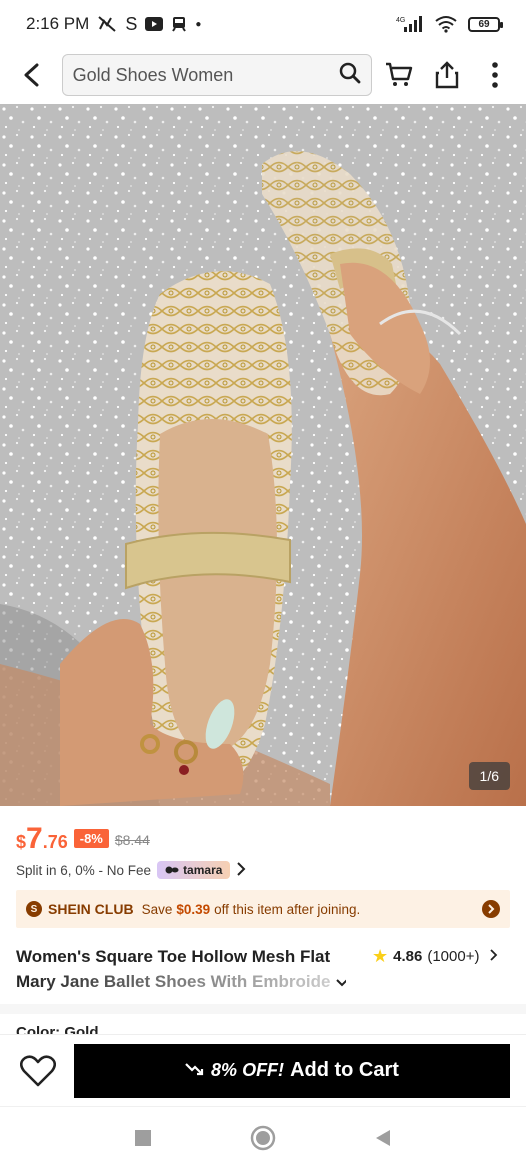 This screenshot has height=1169, width=526. What do you see at coordinates (263, 1009) in the screenshot?
I see `section-divider` at bounding box center [263, 1009].